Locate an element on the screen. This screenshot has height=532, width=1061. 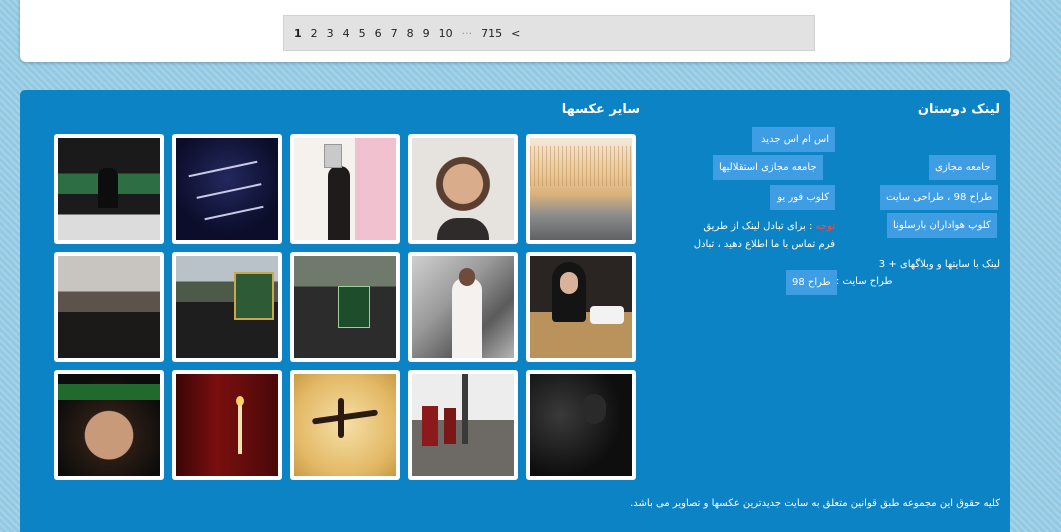
photo-noodles-factory is located at coordinates (581, 189).